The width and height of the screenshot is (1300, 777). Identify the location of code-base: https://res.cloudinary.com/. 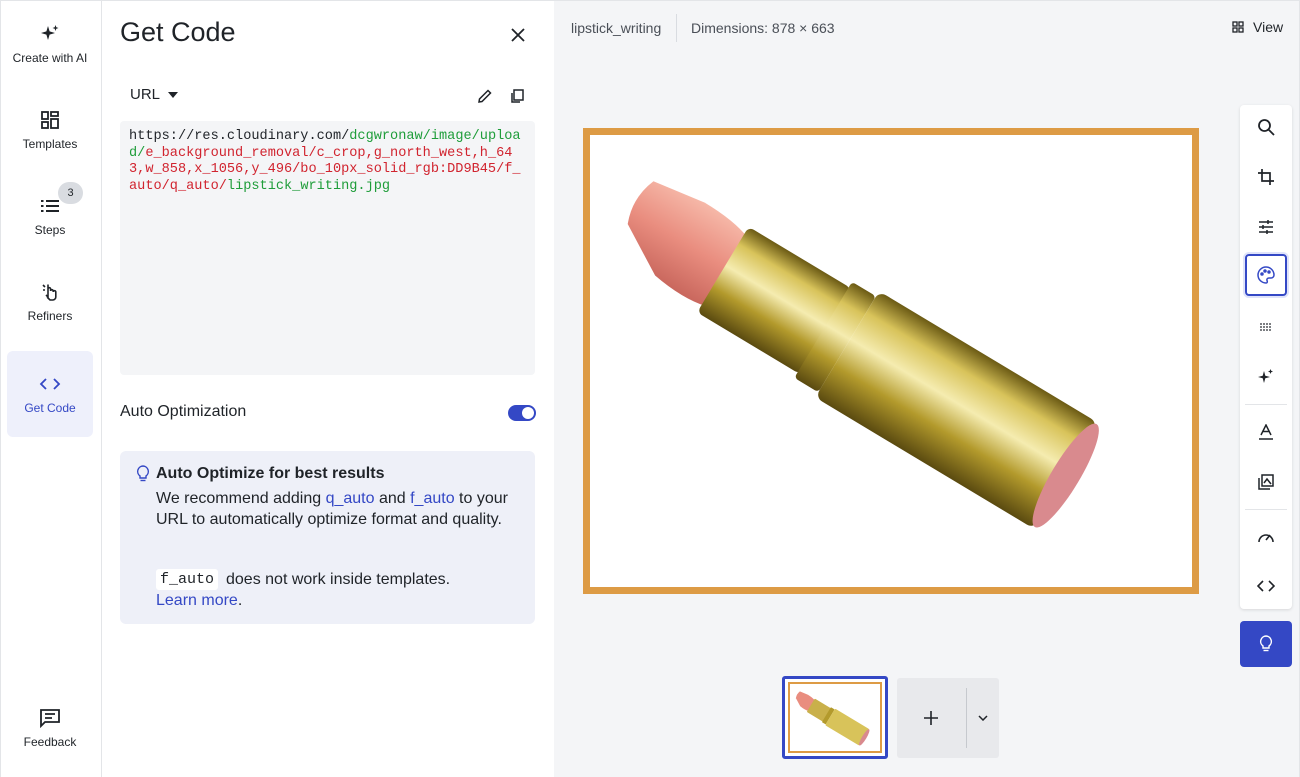
(239, 136).